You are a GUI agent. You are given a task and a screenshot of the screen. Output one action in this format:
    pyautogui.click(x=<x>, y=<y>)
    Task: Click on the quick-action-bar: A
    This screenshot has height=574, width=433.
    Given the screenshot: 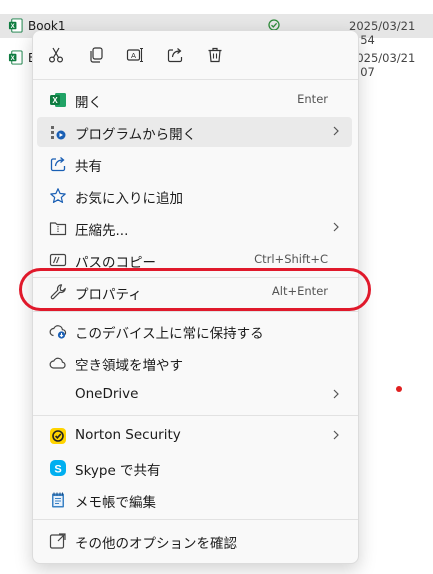 What is the action you would take?
    pyautogui.click(x=195, y=55)
    